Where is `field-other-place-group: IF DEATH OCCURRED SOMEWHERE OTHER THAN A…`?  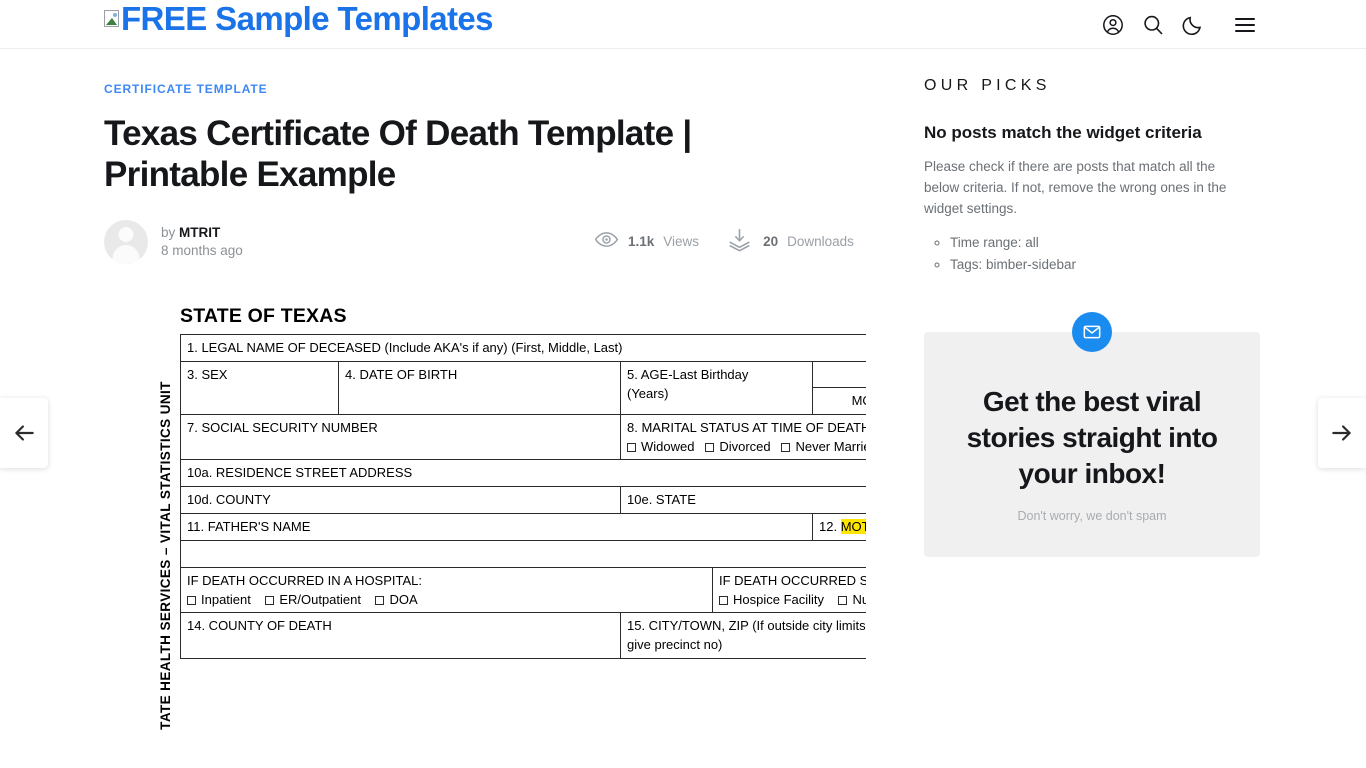
field-other-place-group: IF DEATH OCCURRED SOMEWHERE OTHER THAN A… is located at coordinates (788, 590).